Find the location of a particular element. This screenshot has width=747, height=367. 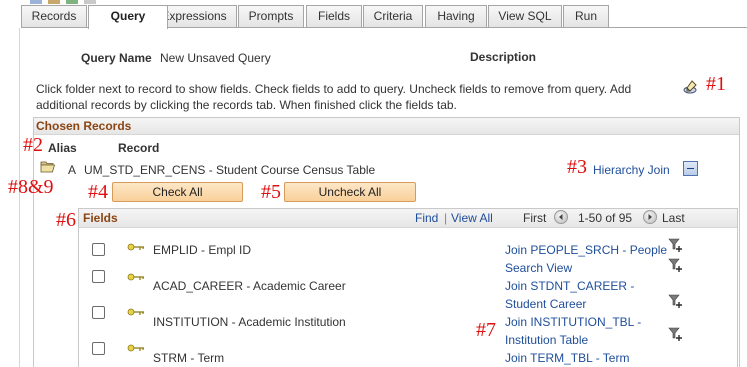

field-name: INSTITUTION - Academic Institution is located at coordinates (249, 322).